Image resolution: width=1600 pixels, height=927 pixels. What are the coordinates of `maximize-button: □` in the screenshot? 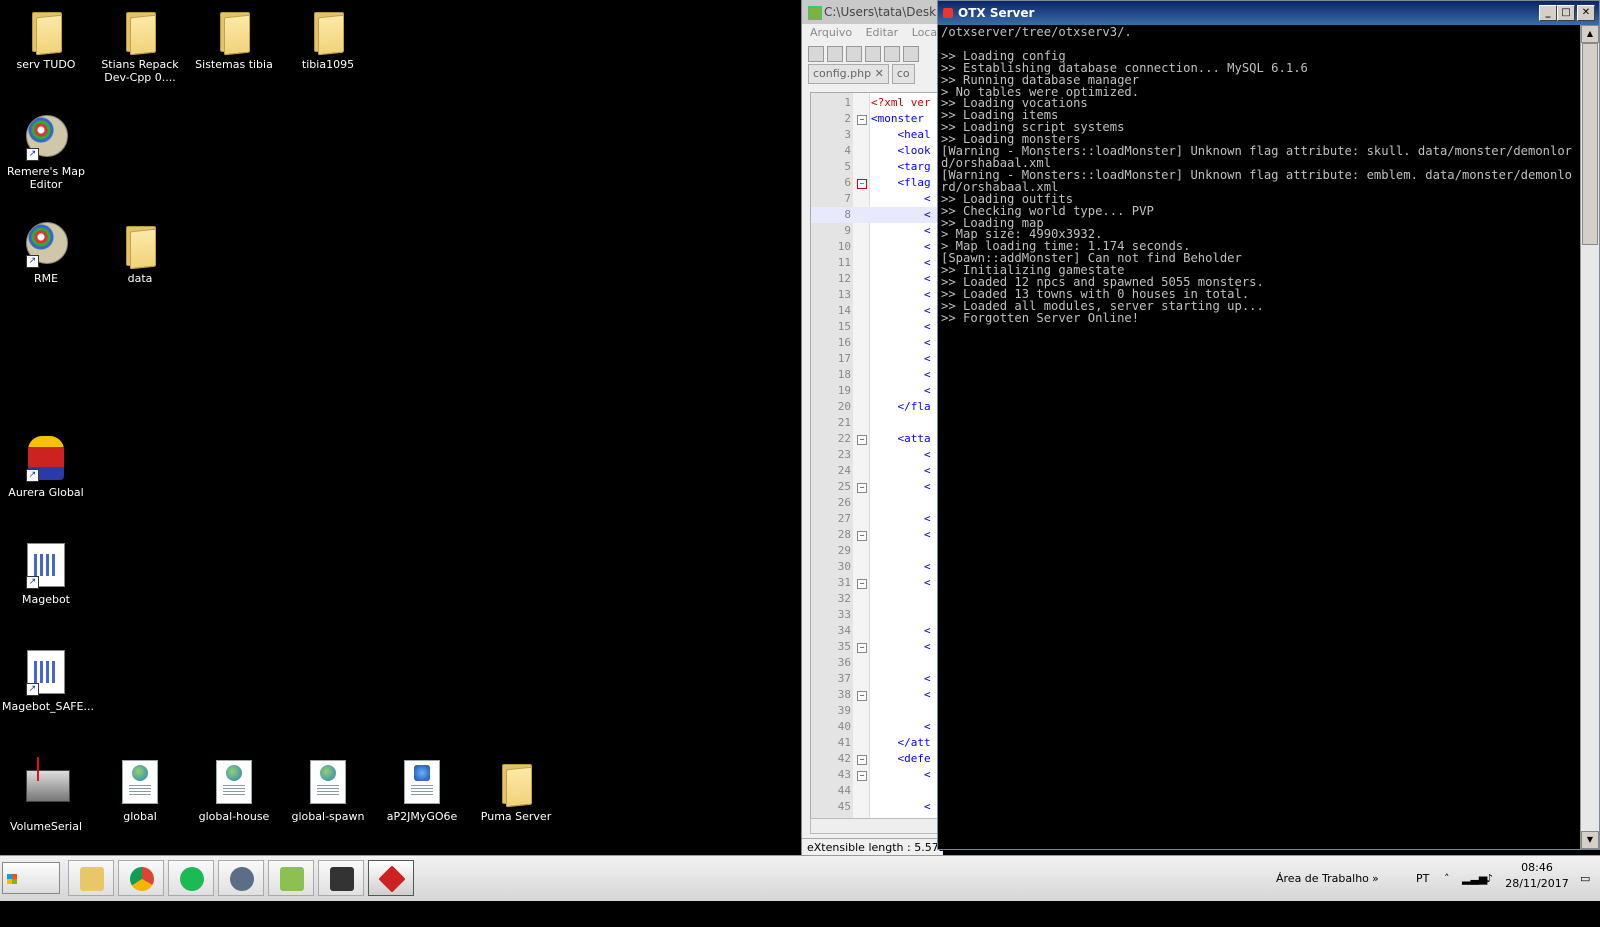 It's located at (1566, 13).